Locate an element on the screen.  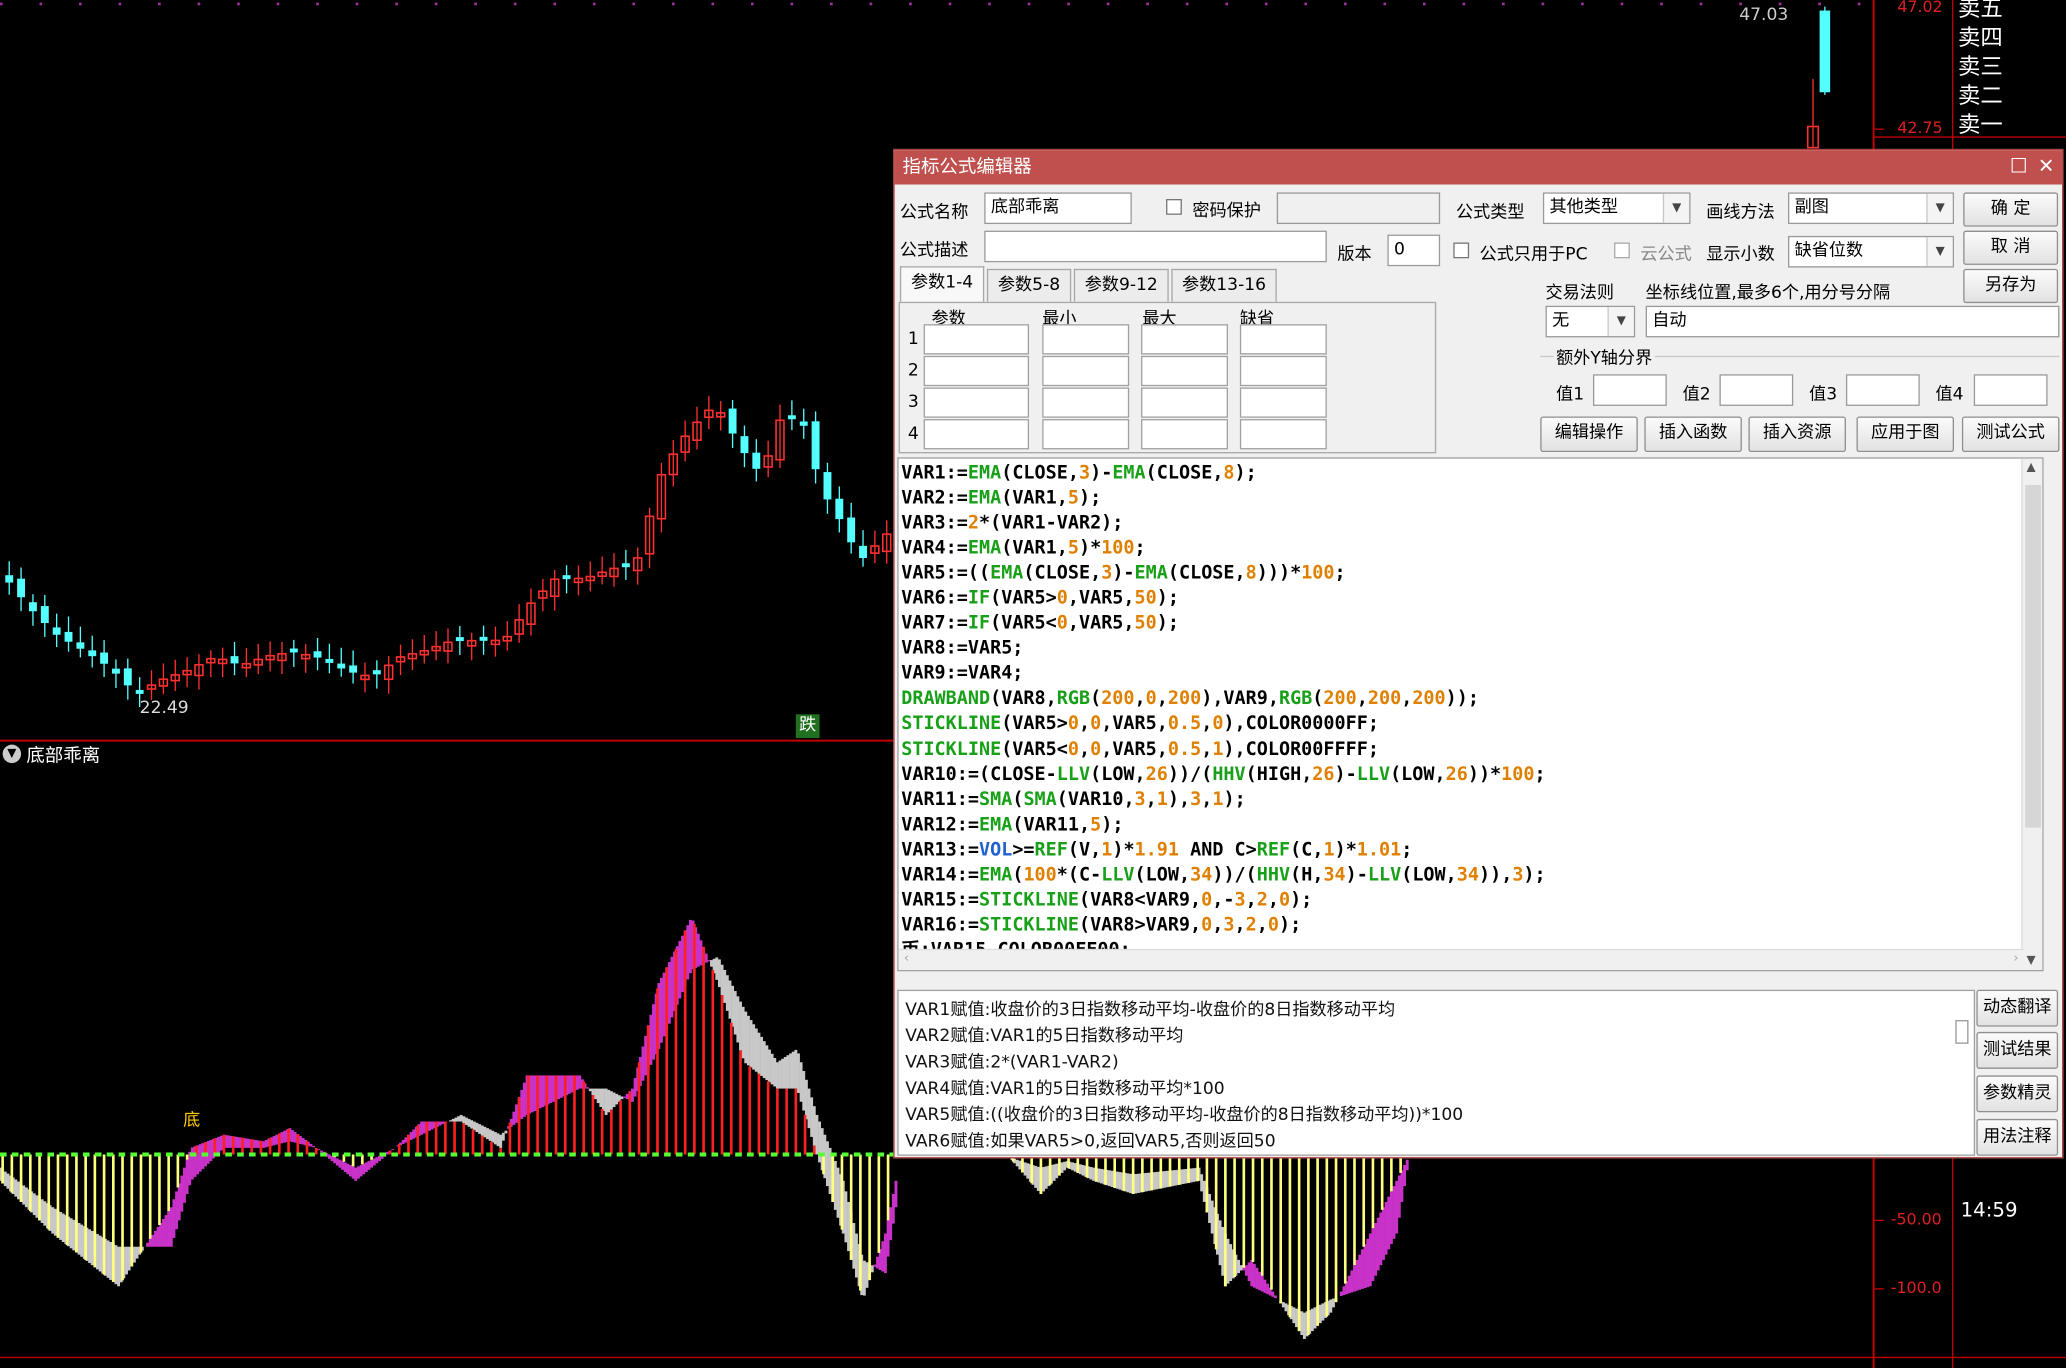
trade-rule-select: 无 ▼ is located at coordinates (1590, 321).